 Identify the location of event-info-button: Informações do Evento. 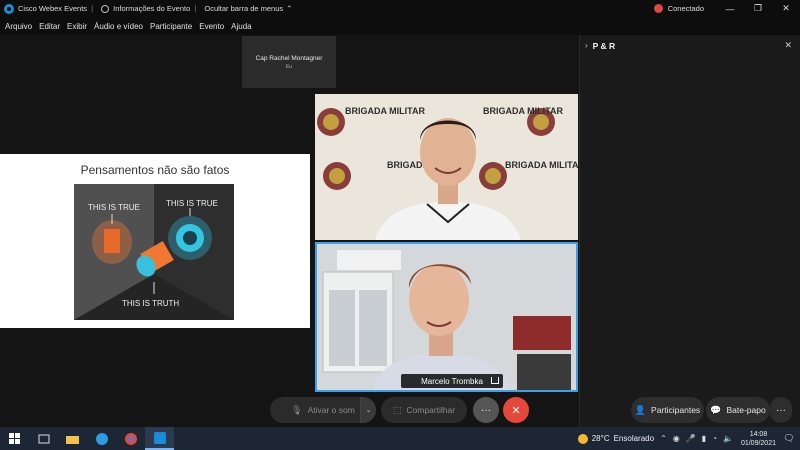
(143, 8).